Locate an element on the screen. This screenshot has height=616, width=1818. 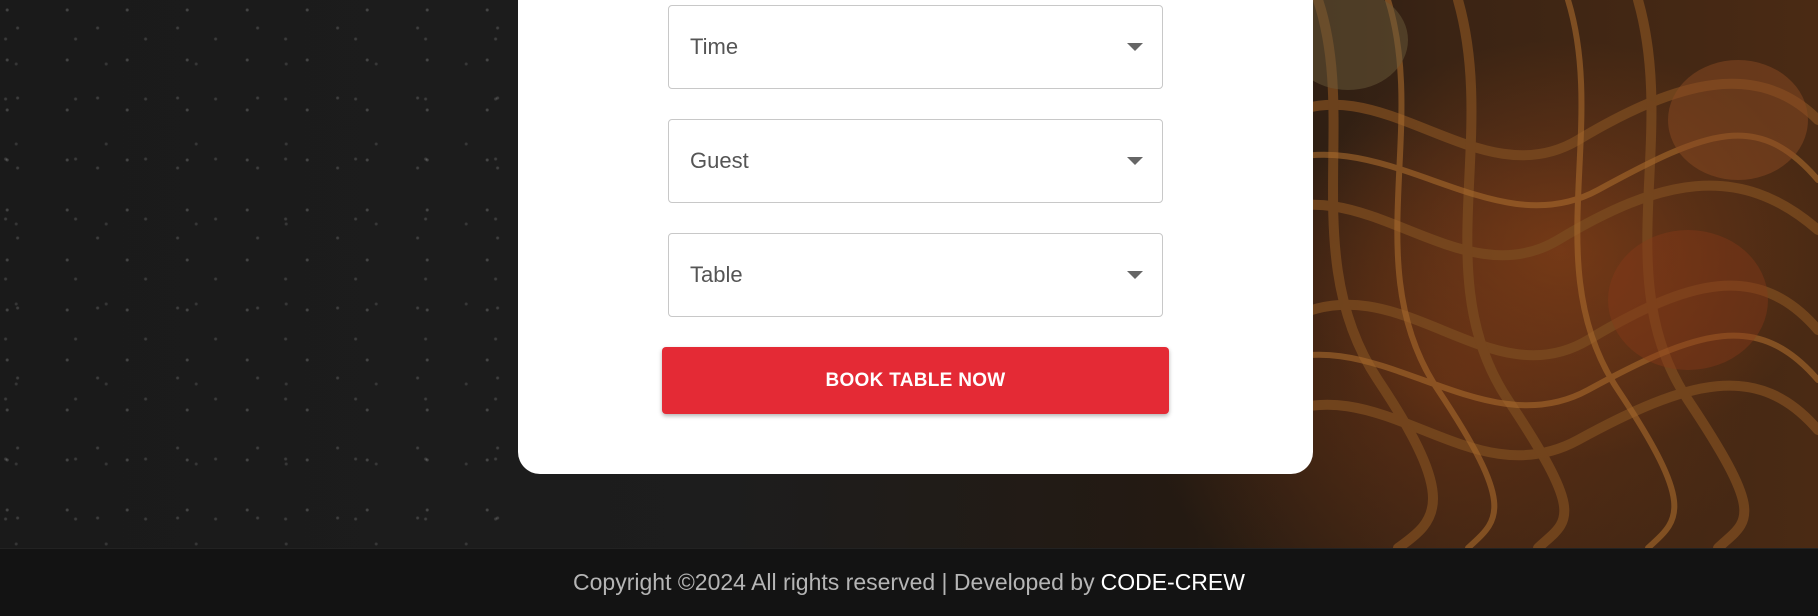
time-select: Time is located at coordinates (915, 47).